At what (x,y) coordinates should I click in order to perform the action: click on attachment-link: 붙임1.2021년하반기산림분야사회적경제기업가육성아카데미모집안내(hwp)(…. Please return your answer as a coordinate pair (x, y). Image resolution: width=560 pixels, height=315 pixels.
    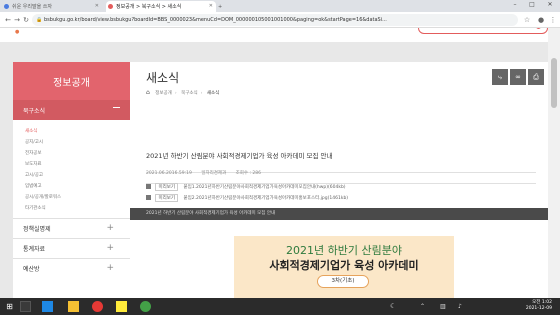
    Looking at the image, I should click on (264, 187).